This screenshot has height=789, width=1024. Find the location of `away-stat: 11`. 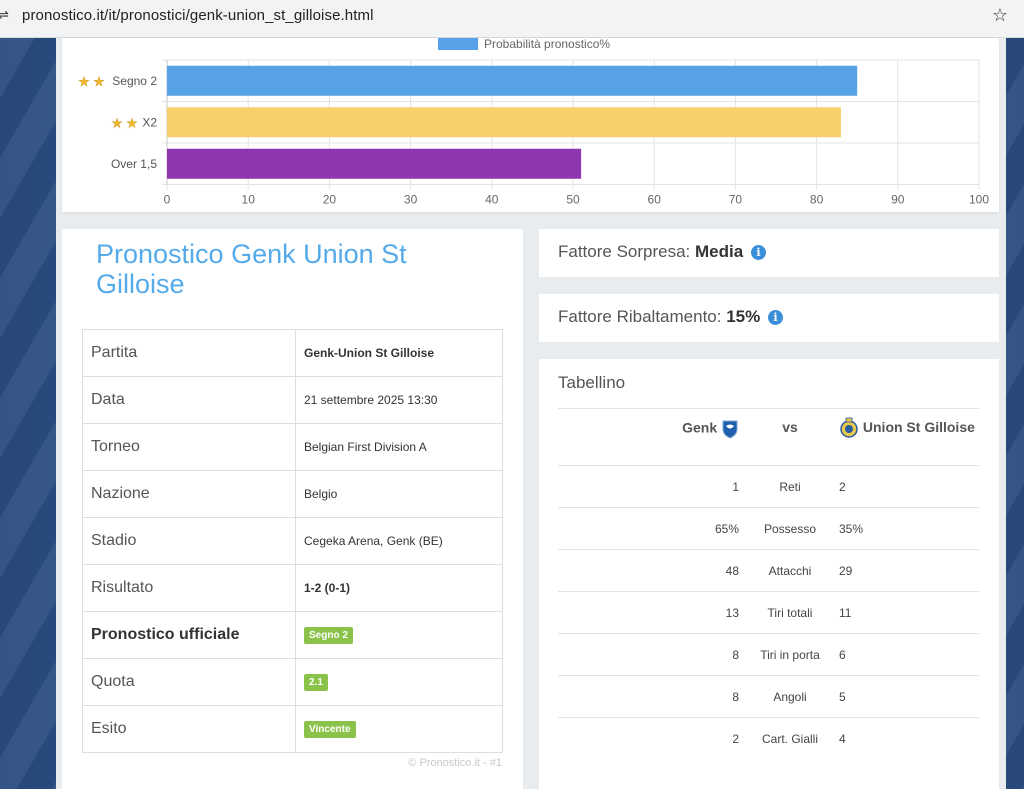

away-stat: 11 is located at coordinates (909, 612).